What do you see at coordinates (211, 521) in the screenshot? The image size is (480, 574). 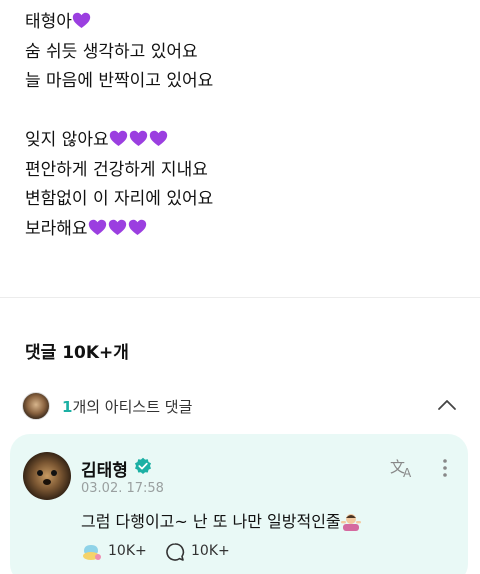 I see `comment-text-body: 그럼 다행이고~ 난 또 나만 일방적인줄` at bounding box center [211, 521].